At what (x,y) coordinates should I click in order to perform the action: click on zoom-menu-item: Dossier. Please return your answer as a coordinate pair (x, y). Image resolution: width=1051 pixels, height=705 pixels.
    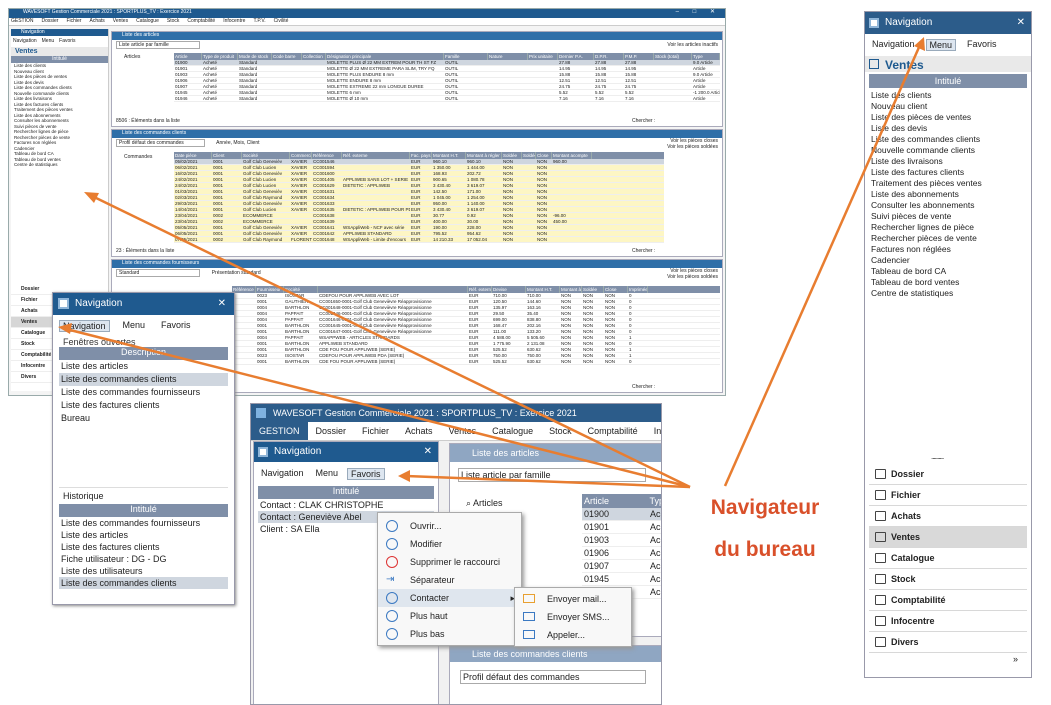
    Looking at the image, I should click on (331, 431).